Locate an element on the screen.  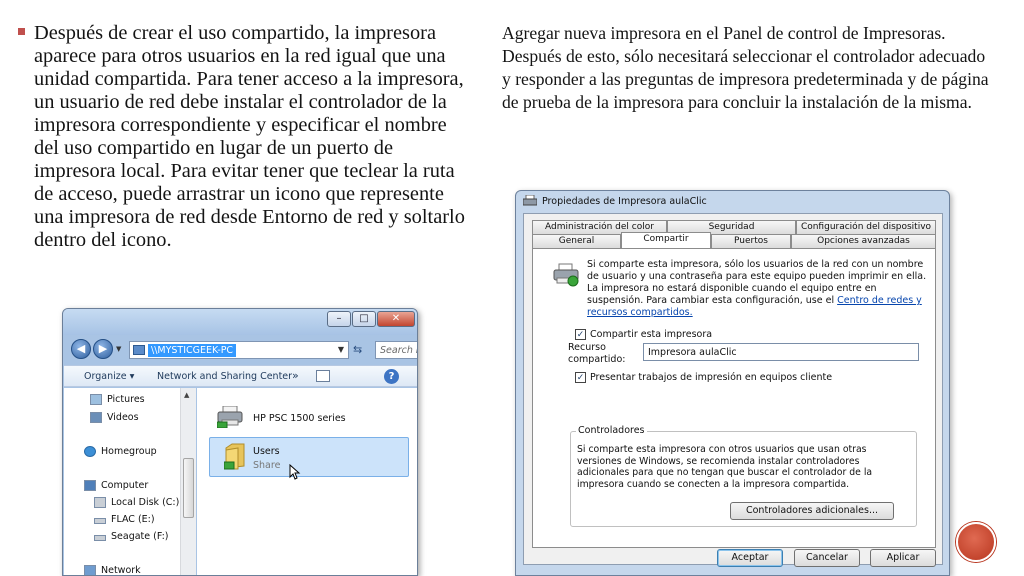
more-commands-icon: » is located at coordinates (295, 375).